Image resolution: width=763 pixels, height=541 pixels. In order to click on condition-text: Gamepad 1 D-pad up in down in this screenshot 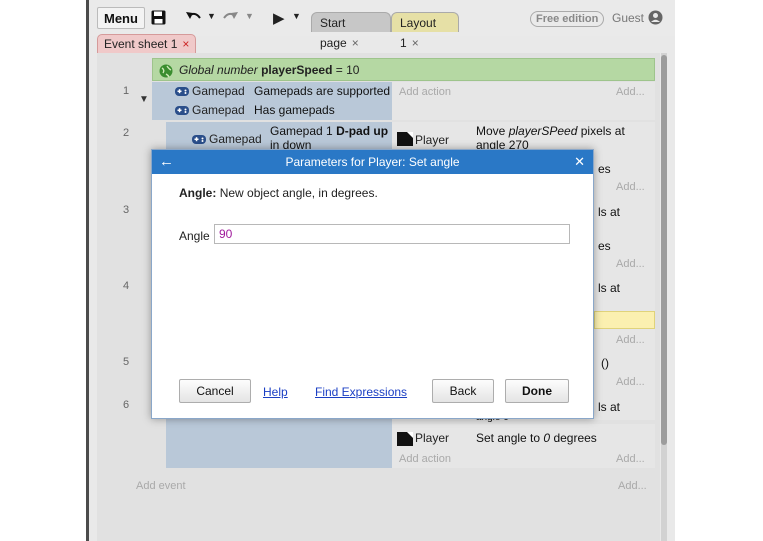, I will do `click(329, 138)`.